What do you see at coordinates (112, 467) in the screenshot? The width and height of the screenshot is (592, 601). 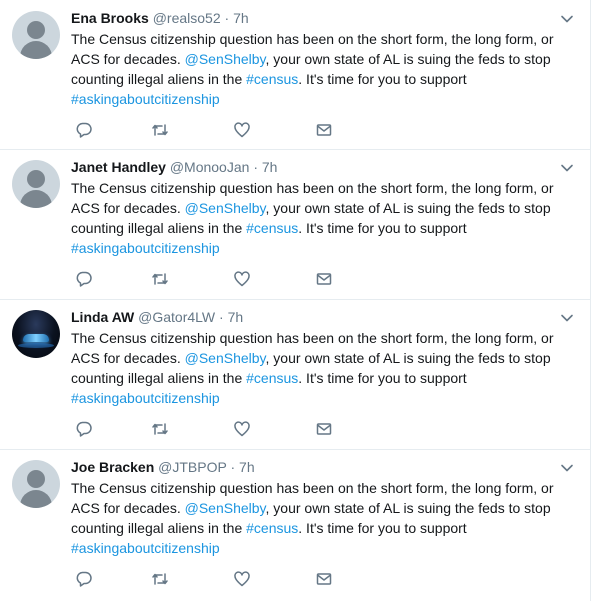 I see `display-name: Joe Bracken` at bounding box center [112, 467].